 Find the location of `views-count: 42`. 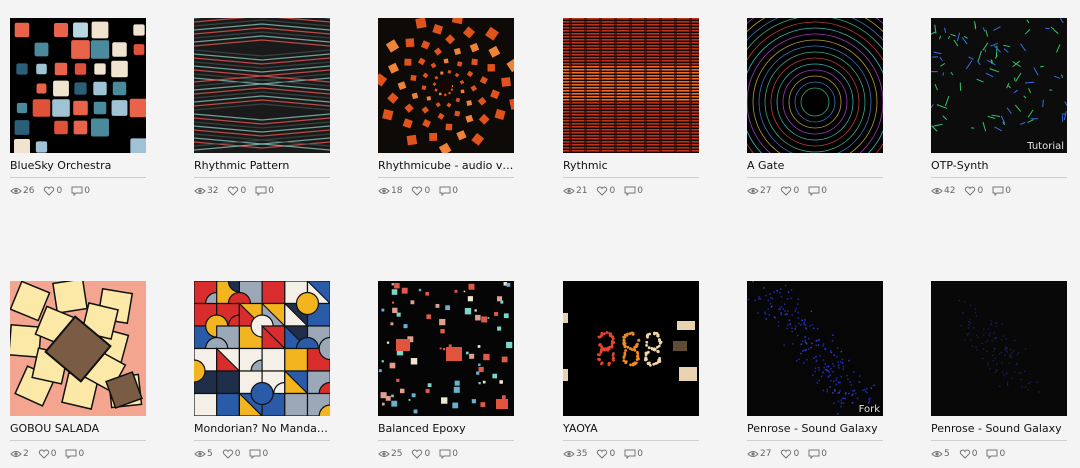

views-count: 42 is located at coordinates (950, 191).